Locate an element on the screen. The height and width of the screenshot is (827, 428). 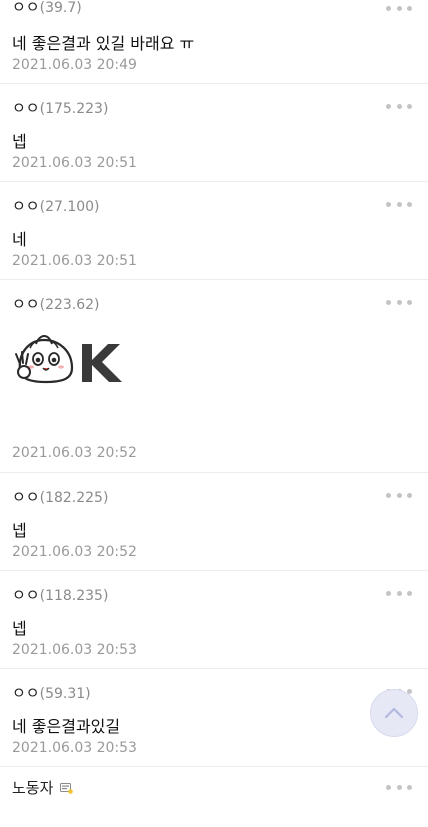
author-ip: (175.223) is located at coordinates (74, 109).